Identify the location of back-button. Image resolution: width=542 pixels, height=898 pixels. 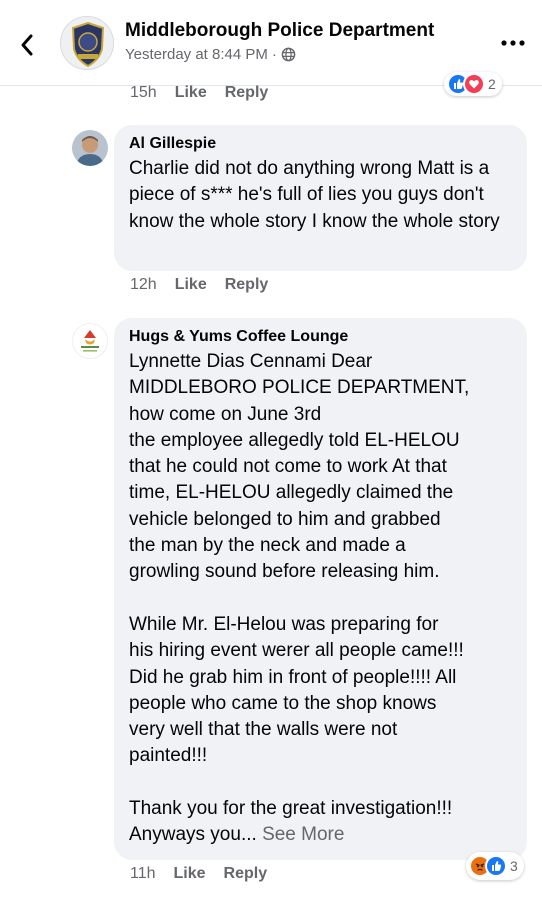
(27, 45).